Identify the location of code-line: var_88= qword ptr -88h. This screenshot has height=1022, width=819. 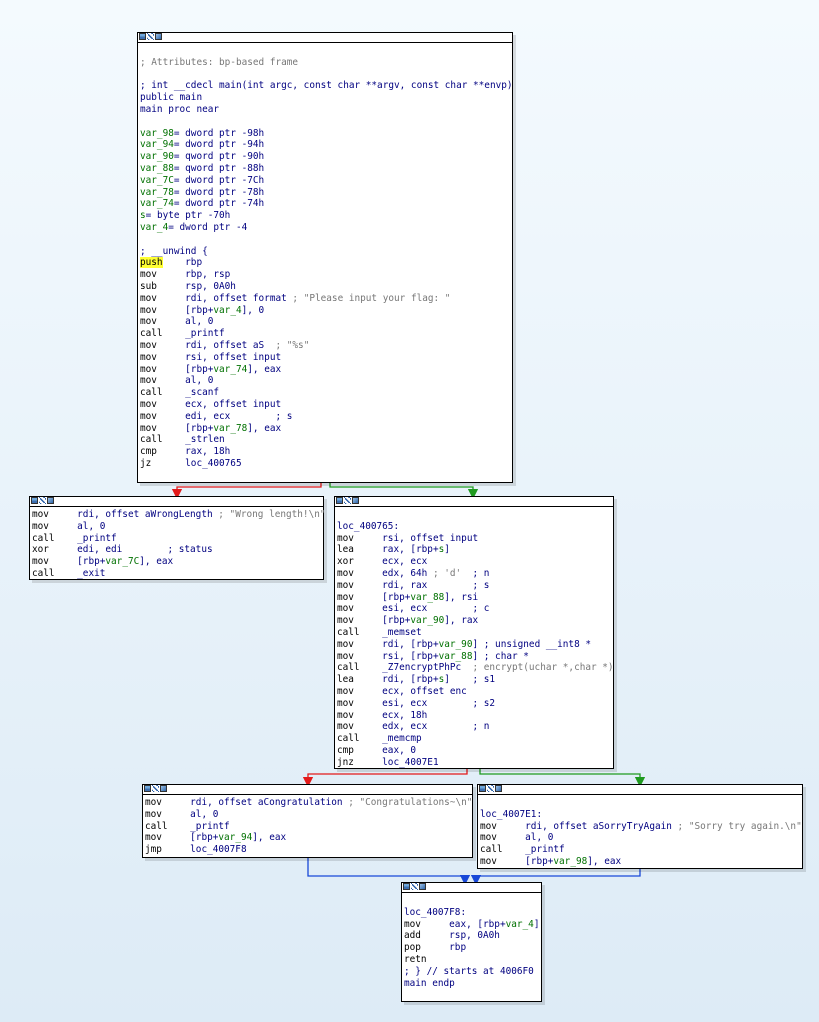
(325, 169).